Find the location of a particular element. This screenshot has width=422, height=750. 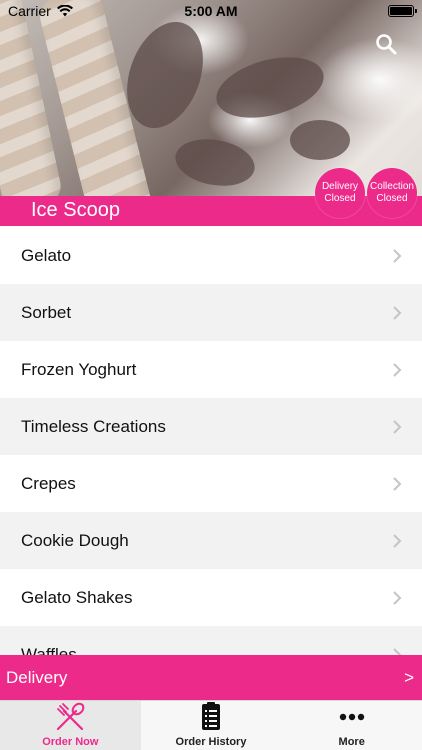

menu-item-label: Cookie Dough is located at coordinates (75, 540).